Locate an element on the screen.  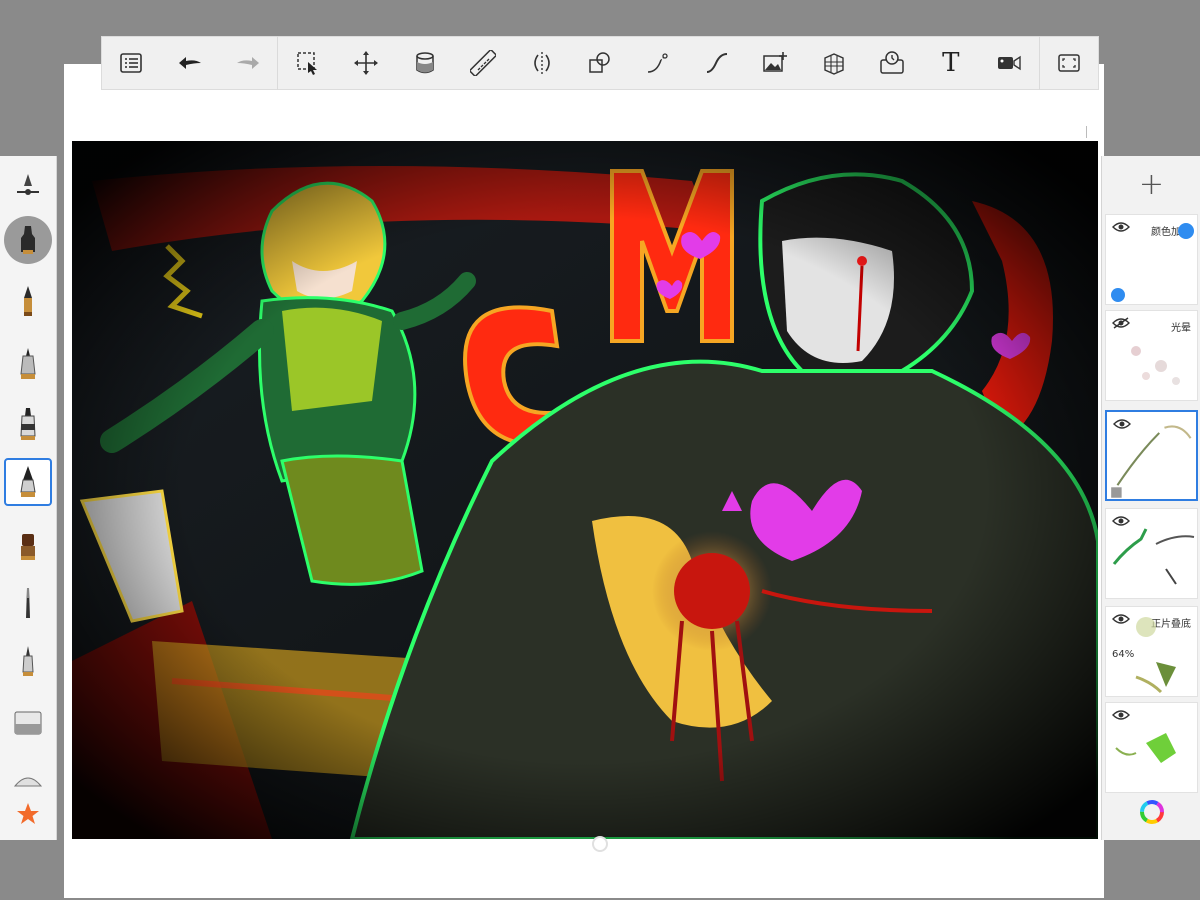
chisel-brush-icon is located at coordinates (28, 546).